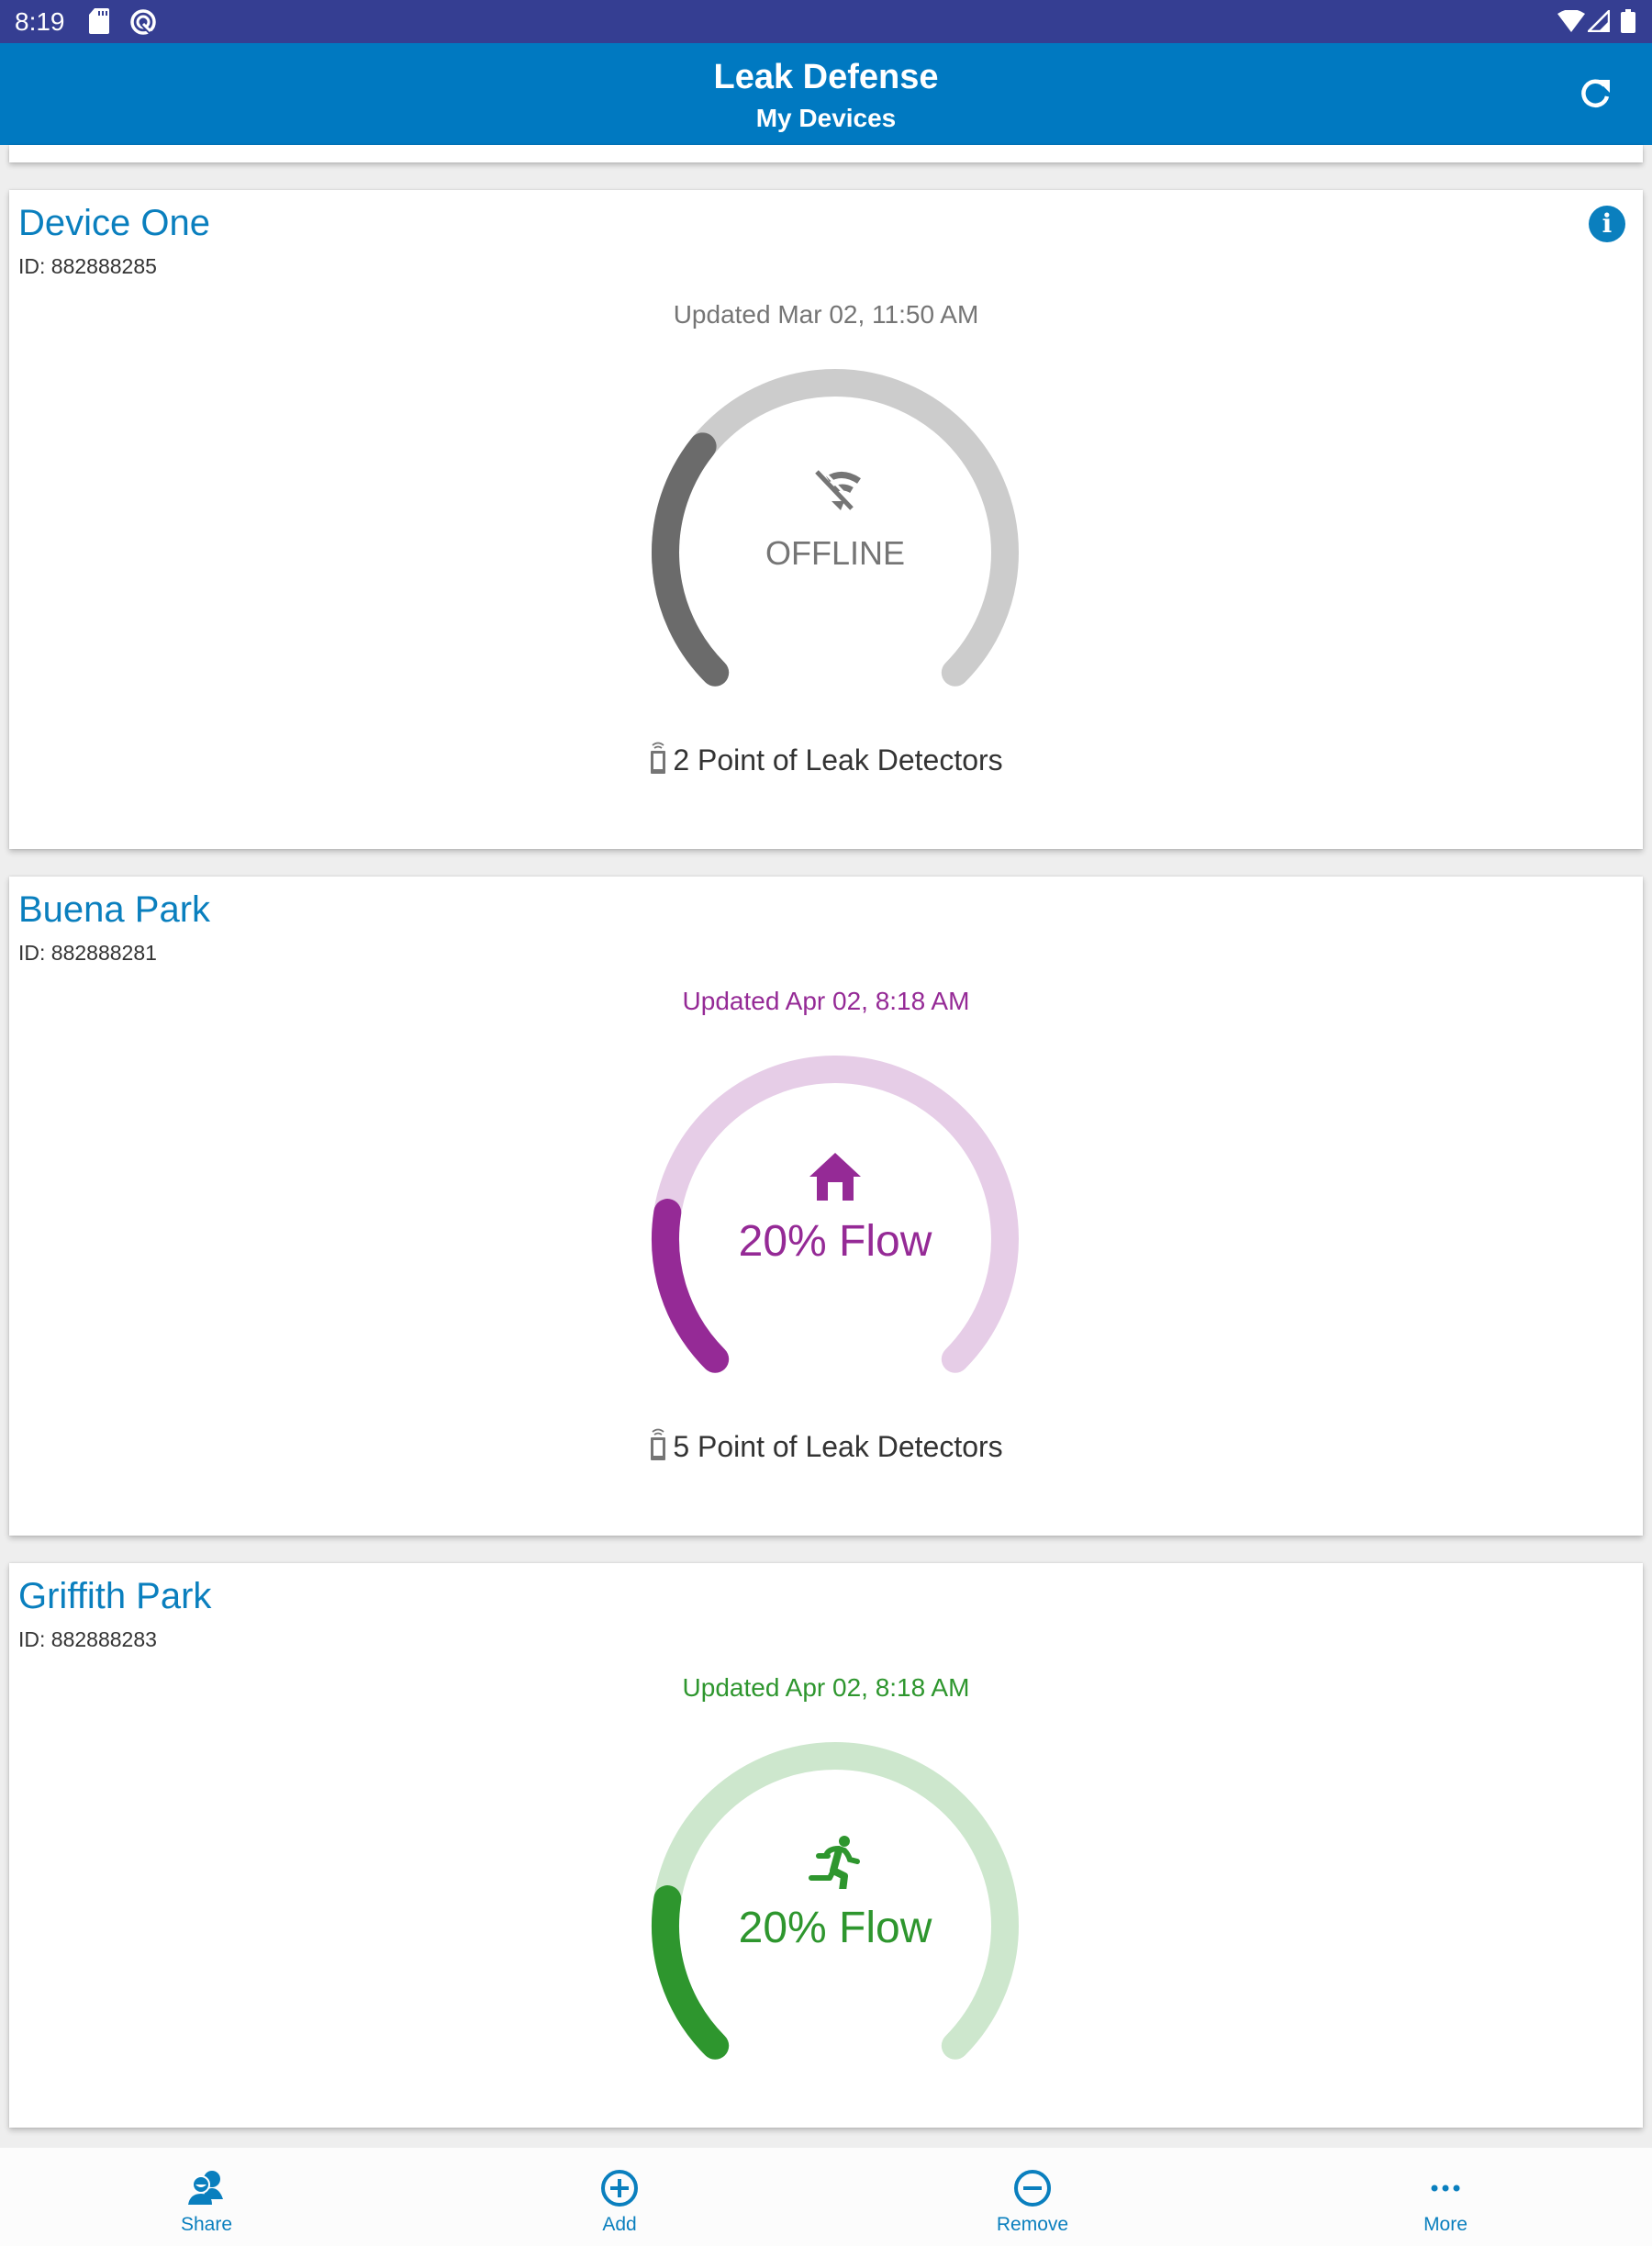  Describe the element at coordinates (836, 489) in the screenshot. I see `wifi-off-icon` at that location.